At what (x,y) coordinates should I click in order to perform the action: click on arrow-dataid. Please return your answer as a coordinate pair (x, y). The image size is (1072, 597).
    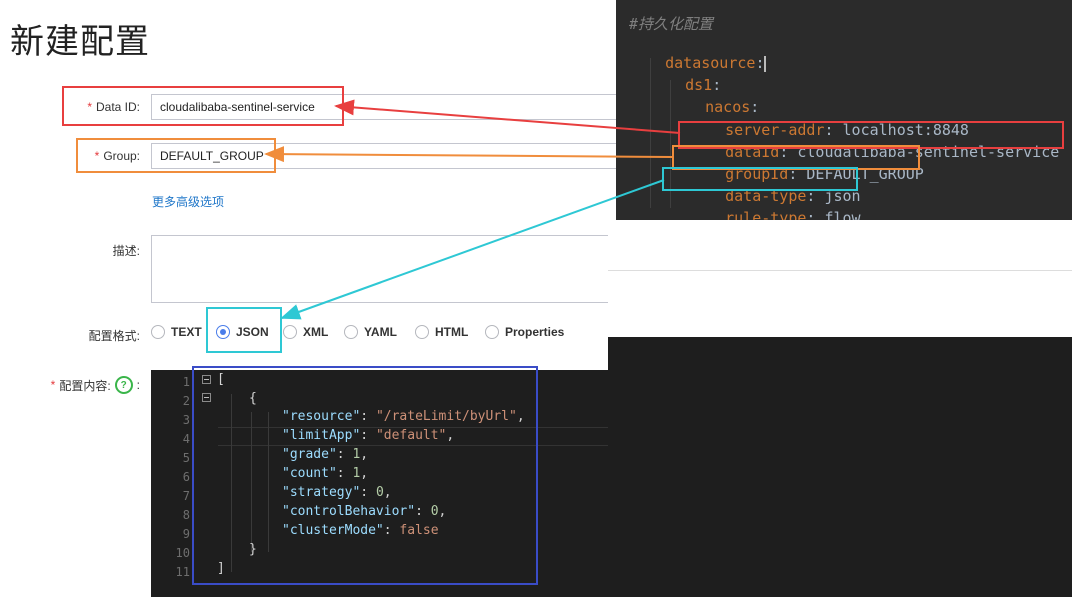
    Looking at the image, I should click on (507, 116).